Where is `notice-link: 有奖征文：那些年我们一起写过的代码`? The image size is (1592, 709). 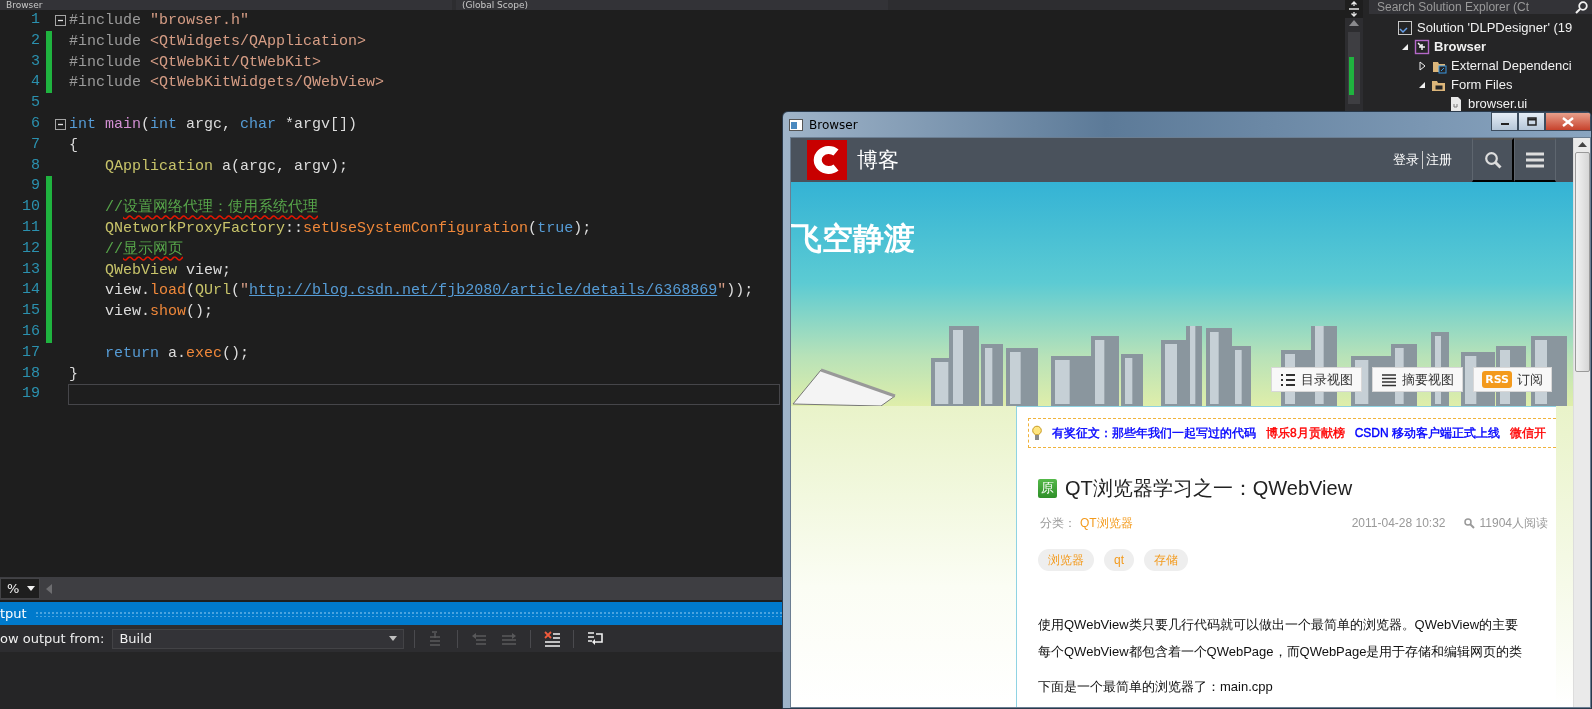 notice-link: 有奖征文：那些年我们一起写过的代码 is located at coordinates (1154, 433).